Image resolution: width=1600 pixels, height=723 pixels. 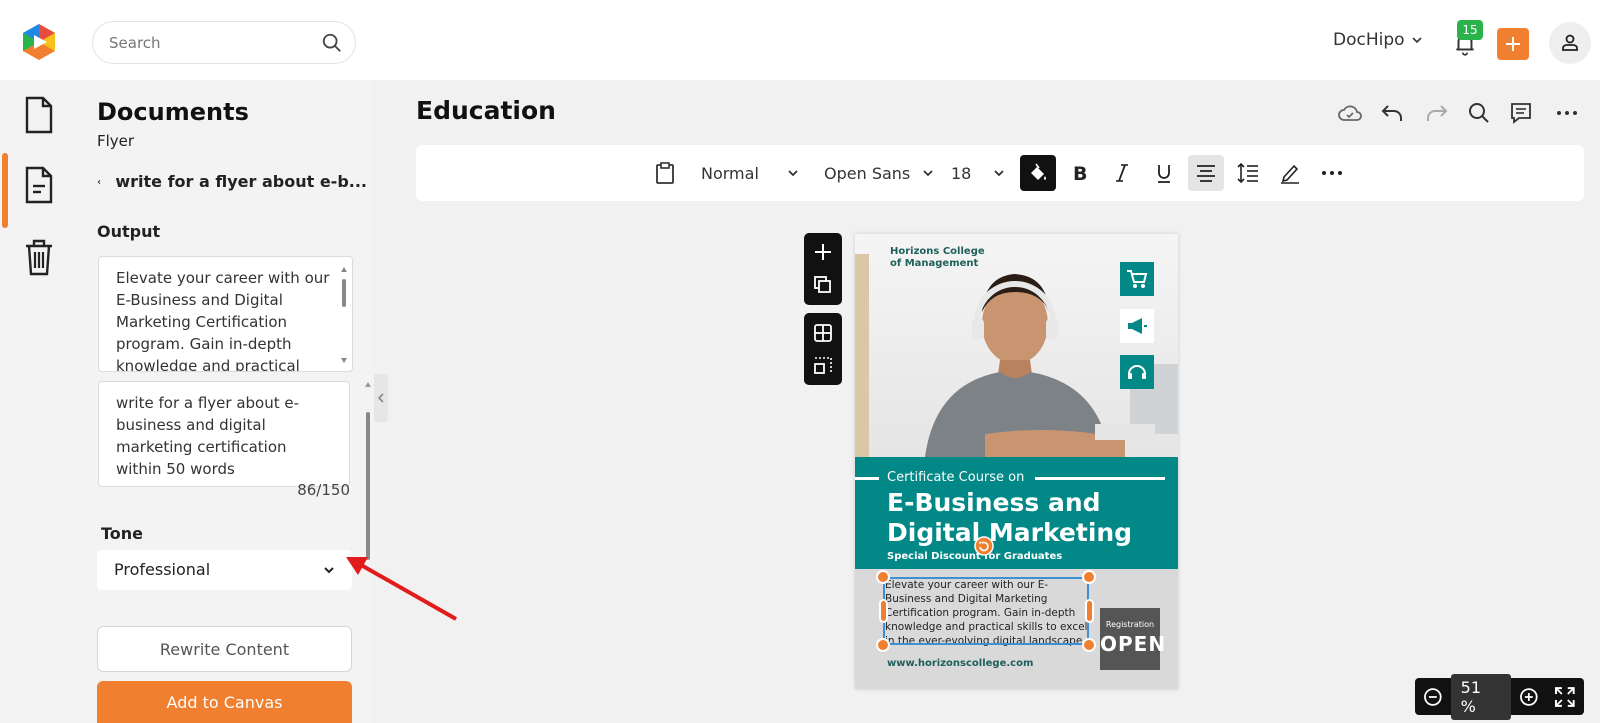 I want to click on college-line-1: Horizons College, so click(x=937, y=251).